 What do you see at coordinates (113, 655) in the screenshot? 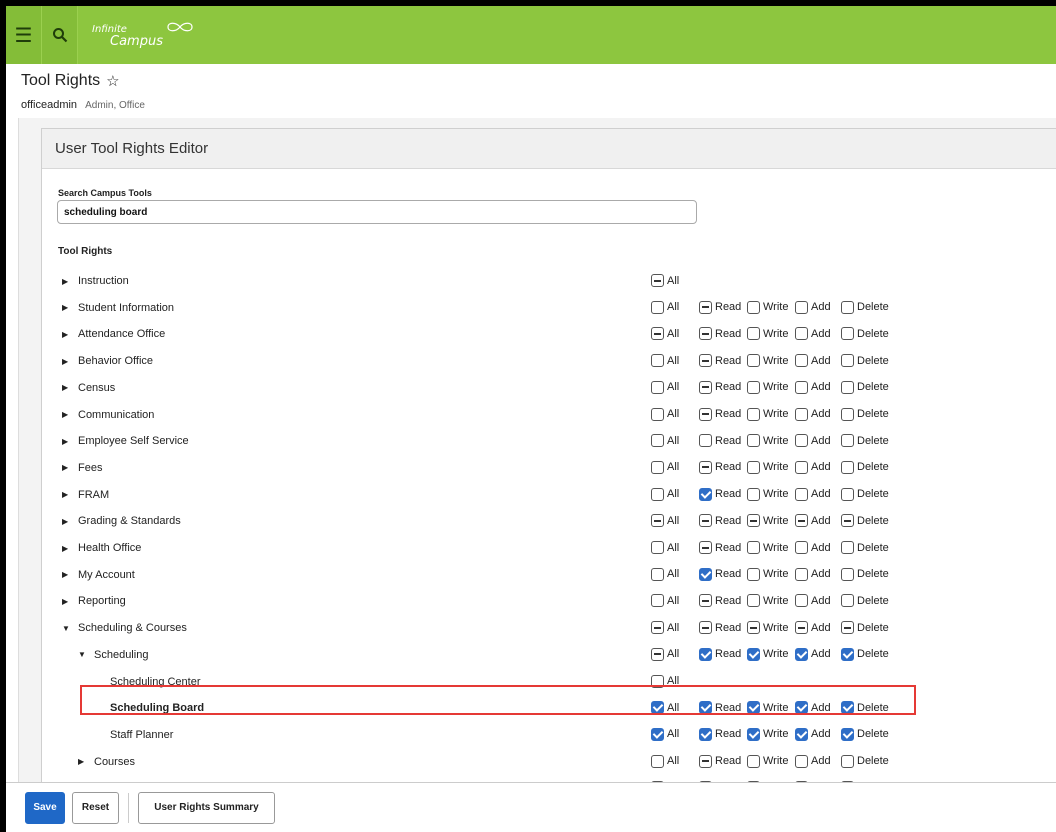
I see `tool-name: ▼ Scheduling` at bounding box center [113, 655].